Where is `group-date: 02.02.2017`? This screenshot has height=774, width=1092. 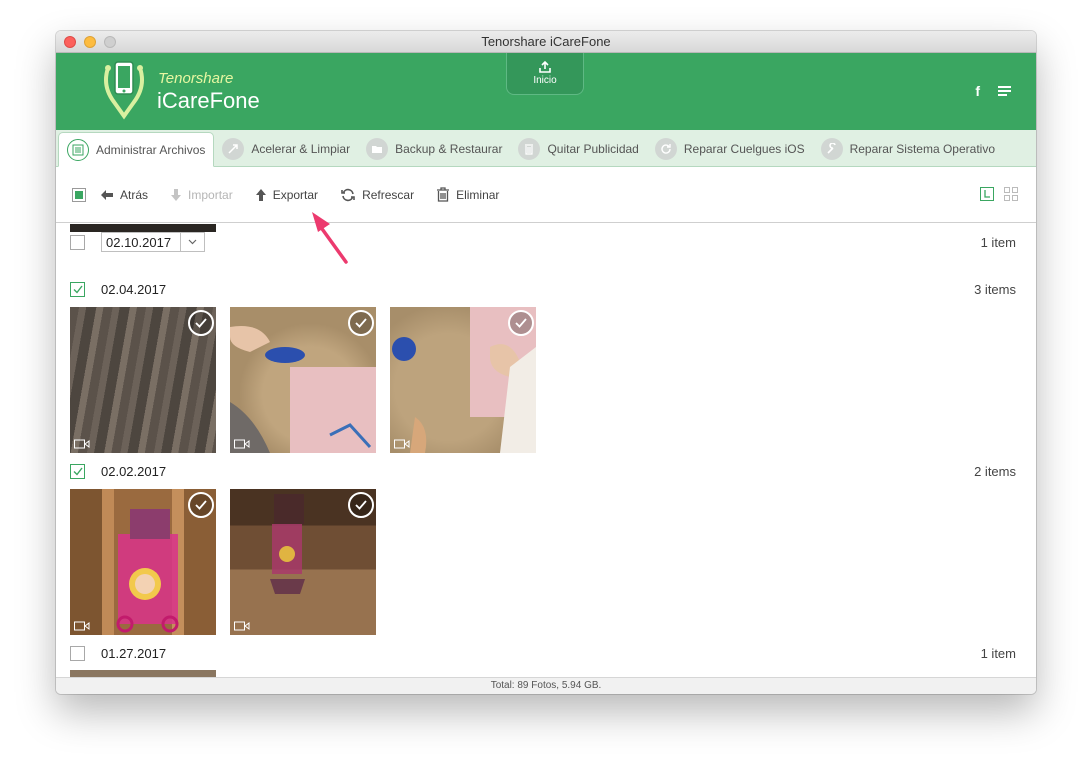
group-date: 02.02.2017 is located at coordinates (134, 471).